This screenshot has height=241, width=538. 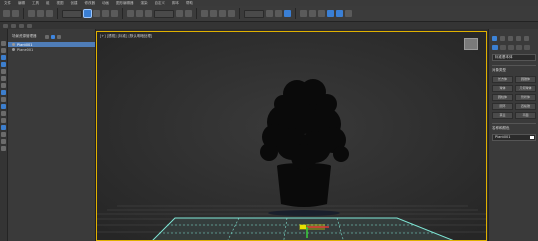 What do you see at coordinates (130, 13) in the screenshot?
I see `move-icon` at bounding box center [130, 13].